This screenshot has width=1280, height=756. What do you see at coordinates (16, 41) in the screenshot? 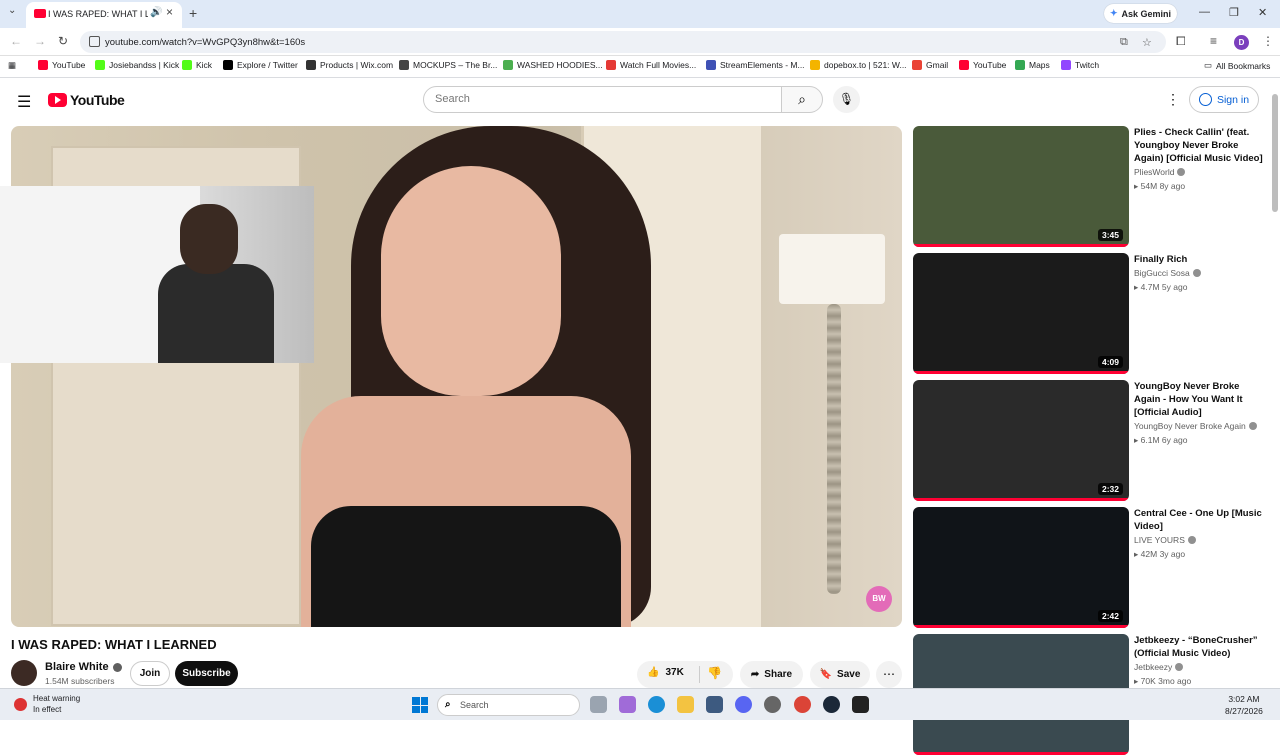
I see `back-icon: ←` at bounding box center [16, 41].